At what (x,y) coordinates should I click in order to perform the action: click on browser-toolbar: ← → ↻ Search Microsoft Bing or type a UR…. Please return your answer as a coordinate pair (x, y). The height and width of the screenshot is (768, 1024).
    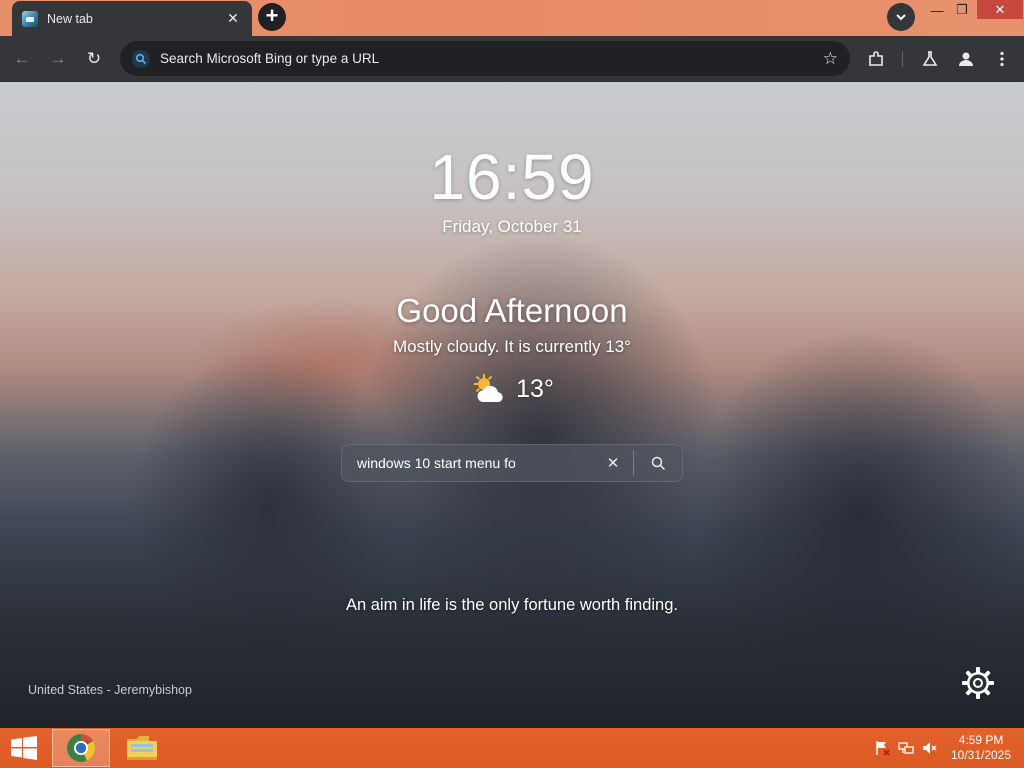
    Looking at the image, I should click on (512, 59).